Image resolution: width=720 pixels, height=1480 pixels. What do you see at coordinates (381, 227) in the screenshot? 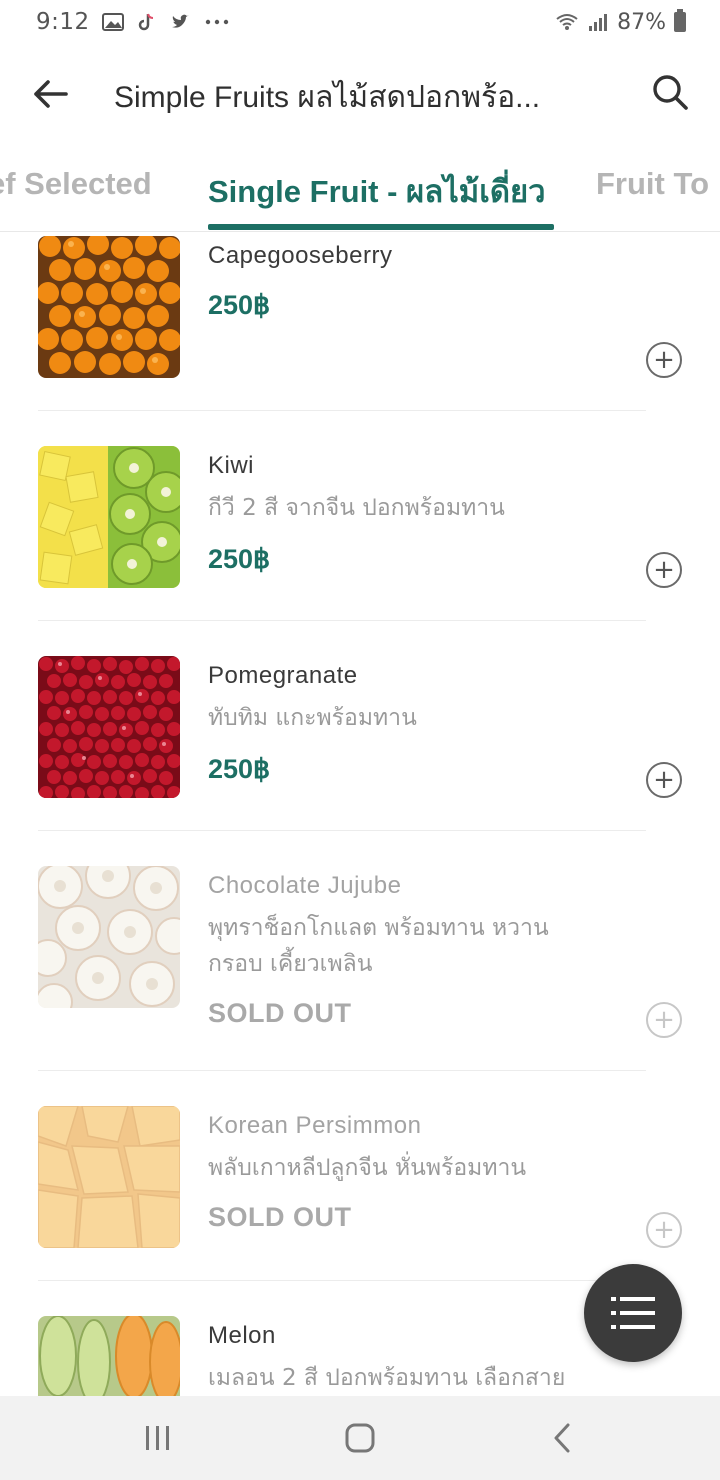
I see `active-tab-indicator` at bounding box center [381, 227].